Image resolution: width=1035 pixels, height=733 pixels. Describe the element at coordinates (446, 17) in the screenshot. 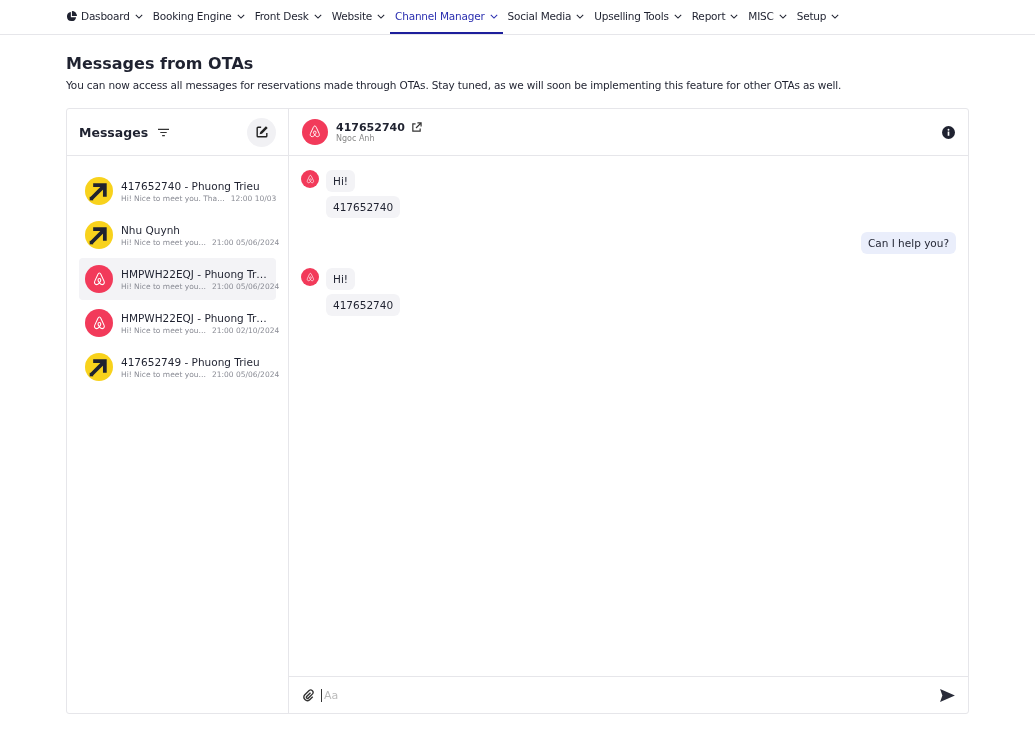

I see `nav-tab: Channel Manager` at that location.